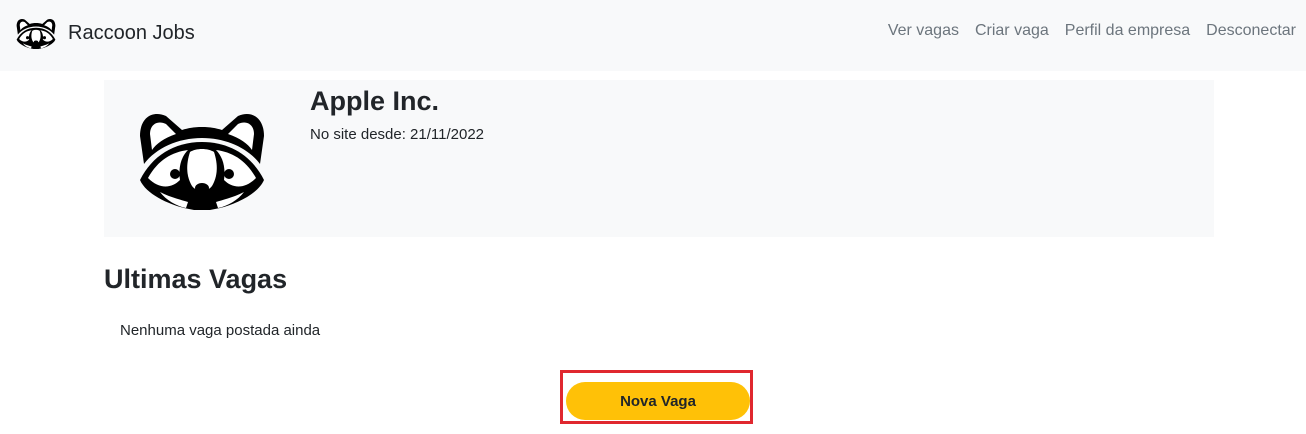 The image size is (1306, 434). I want to click on nav-link-ver-vagas: Ver vagas, so click(923, 31).